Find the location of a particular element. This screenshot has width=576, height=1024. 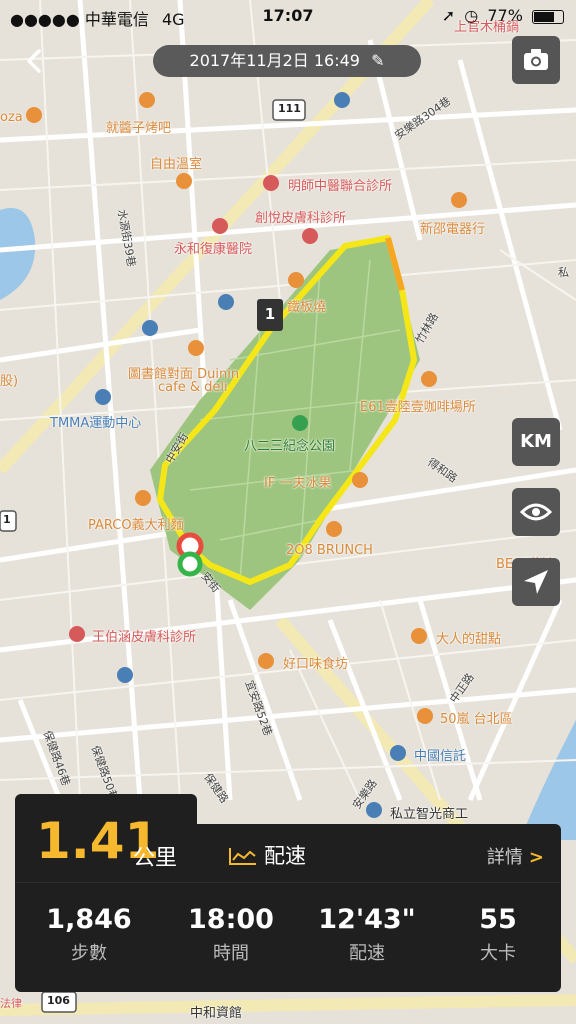

navigation-arrow-icon is located at coordinates (536, 582).